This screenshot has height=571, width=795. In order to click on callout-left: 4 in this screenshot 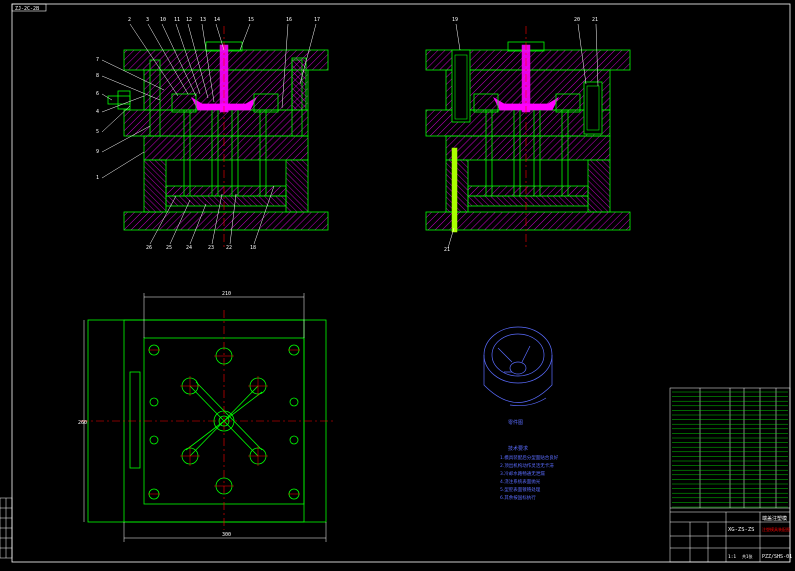, I will do `click(98, 112)`.